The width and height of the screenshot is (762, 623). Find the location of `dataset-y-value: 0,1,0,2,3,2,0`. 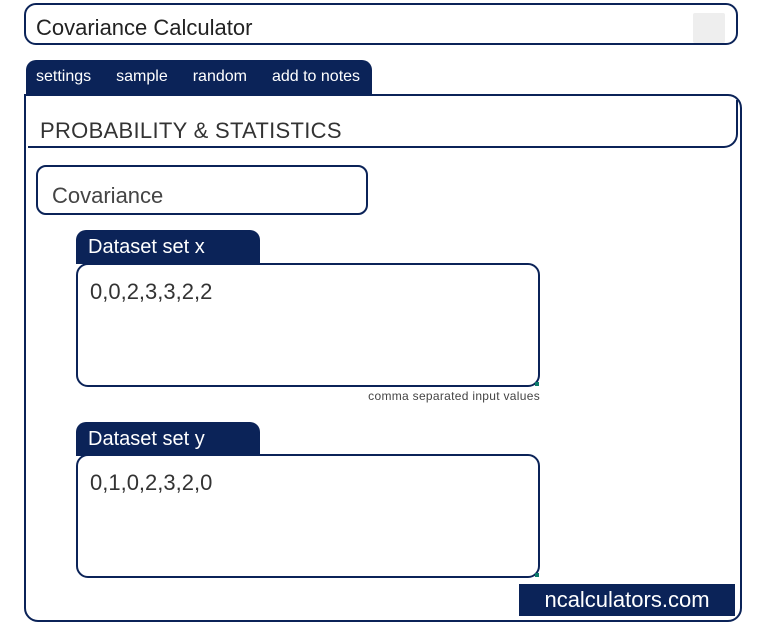

dataset-y-value: 0,1,0,2,3,2,0 is located at coordinates (151, 483).